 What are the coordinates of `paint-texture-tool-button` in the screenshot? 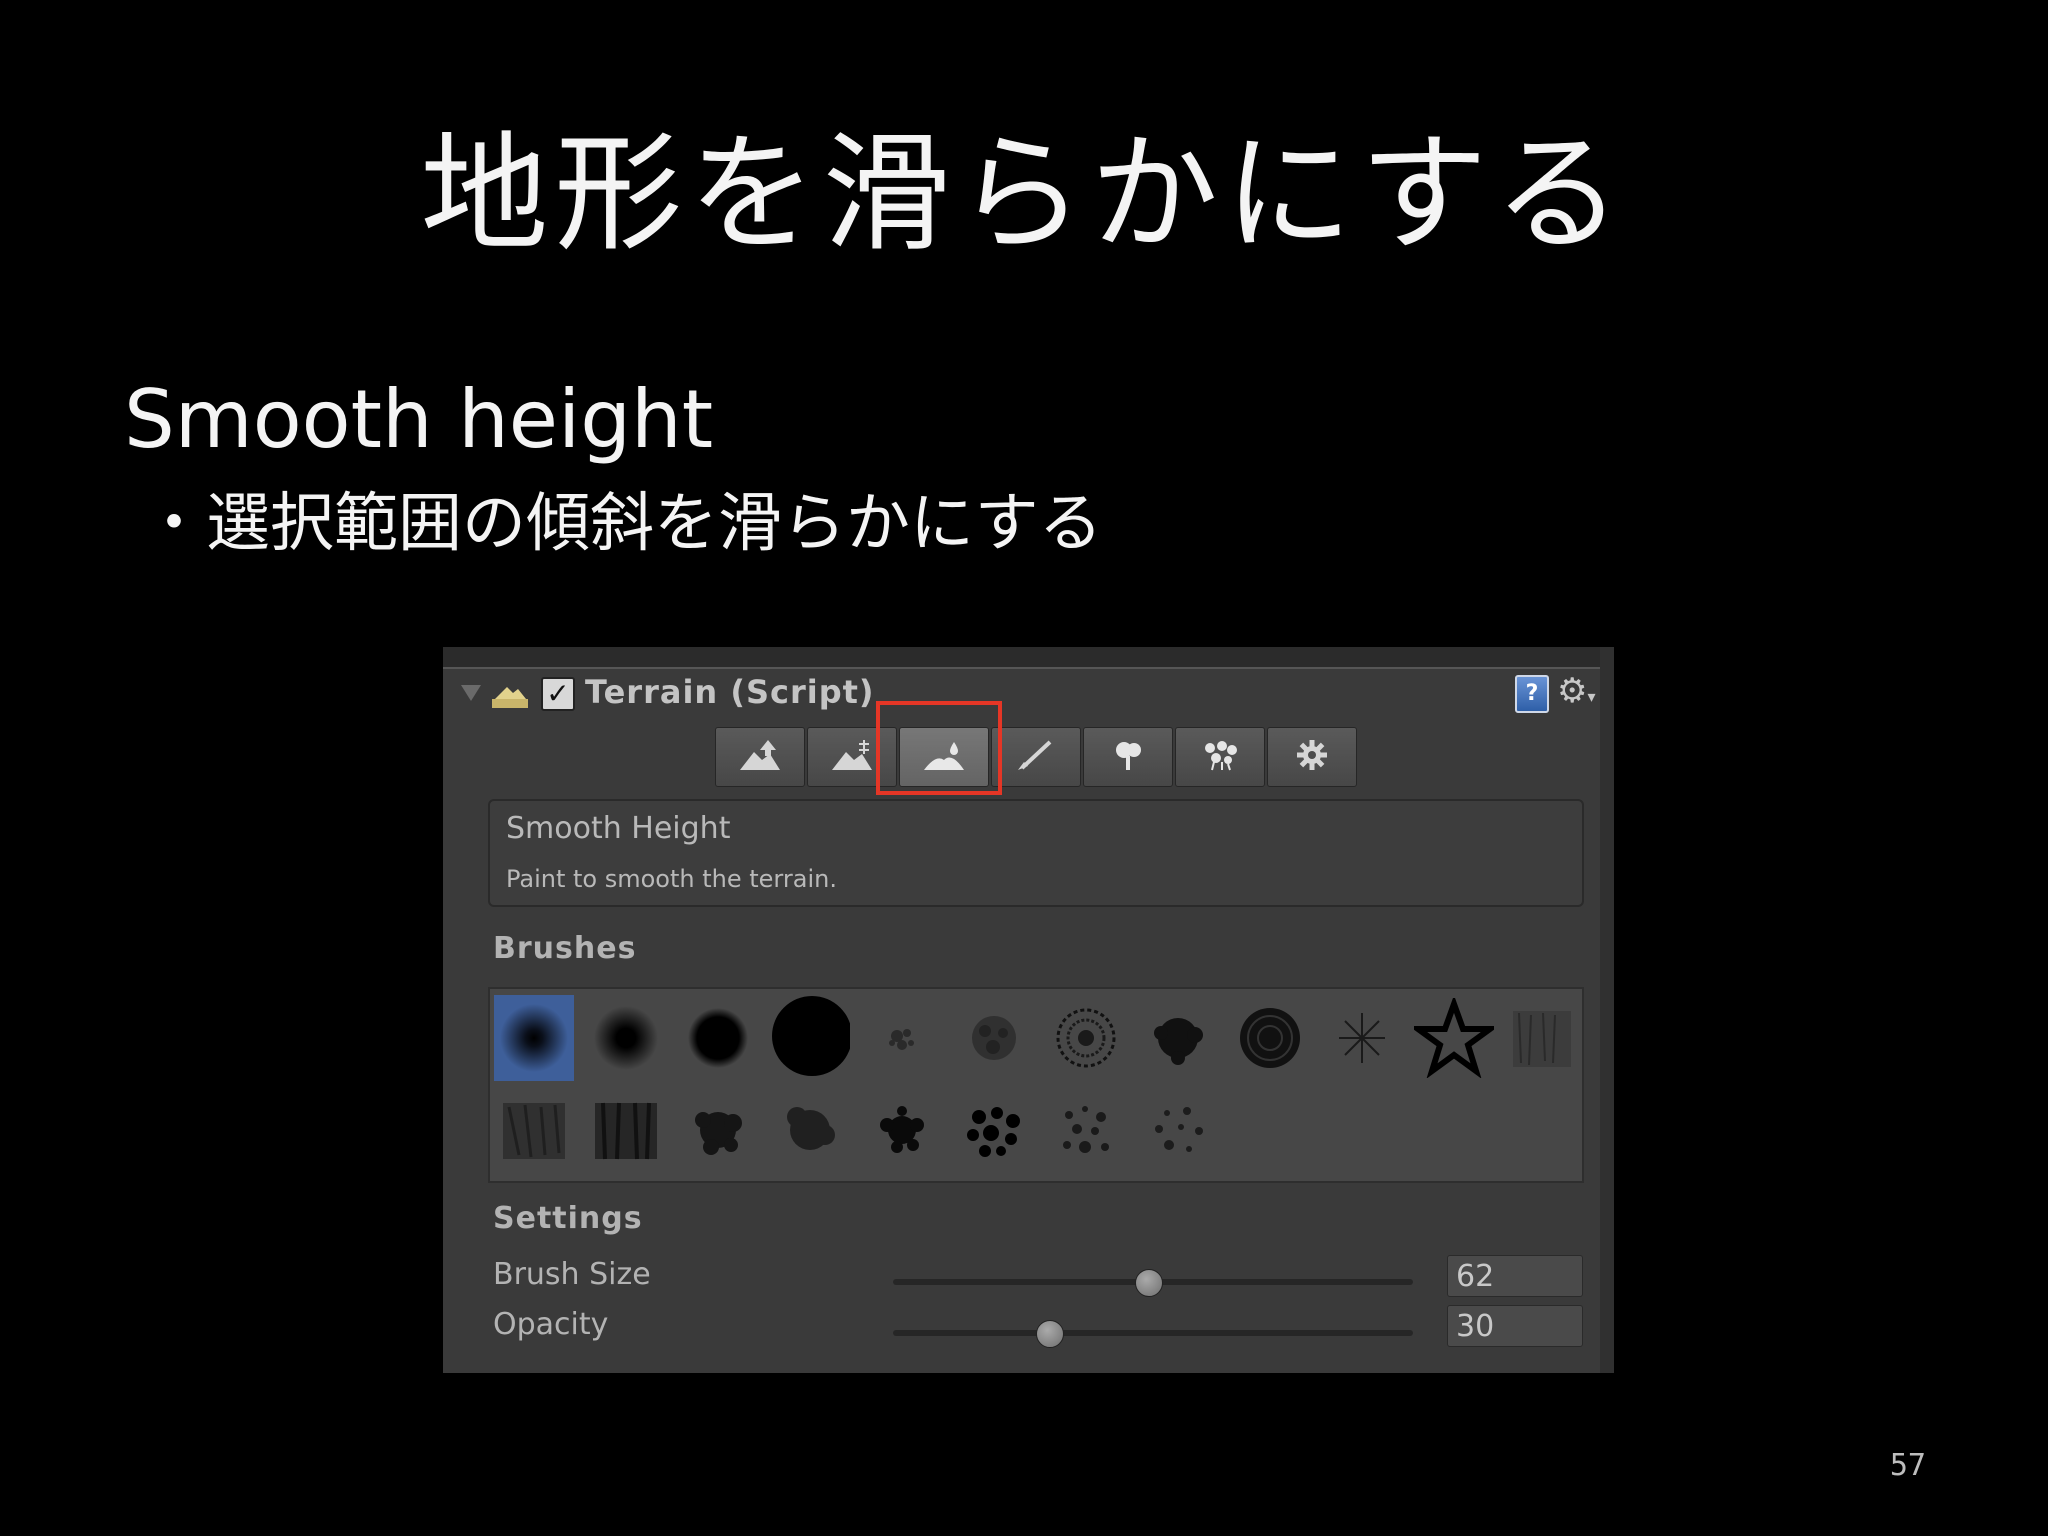 It's located at (1036, 757).